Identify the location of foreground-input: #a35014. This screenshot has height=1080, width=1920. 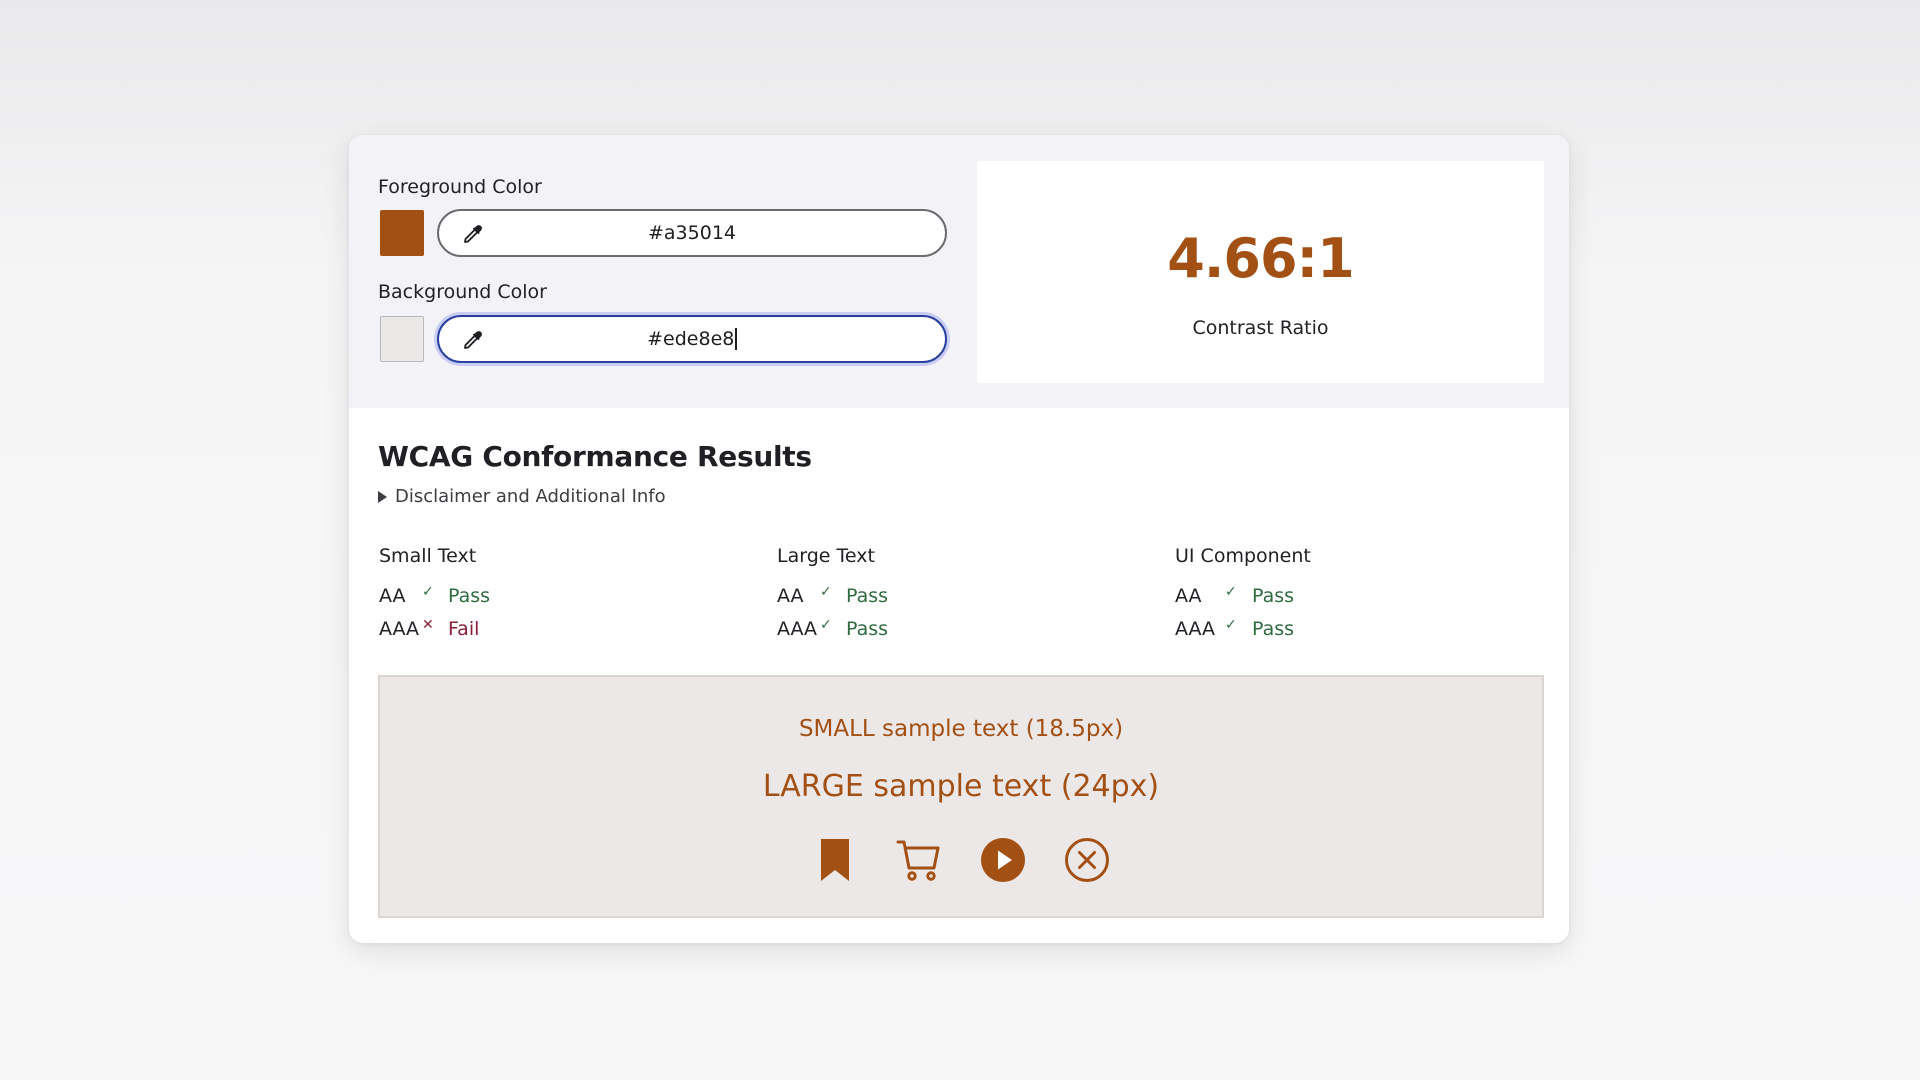
(692, 233).